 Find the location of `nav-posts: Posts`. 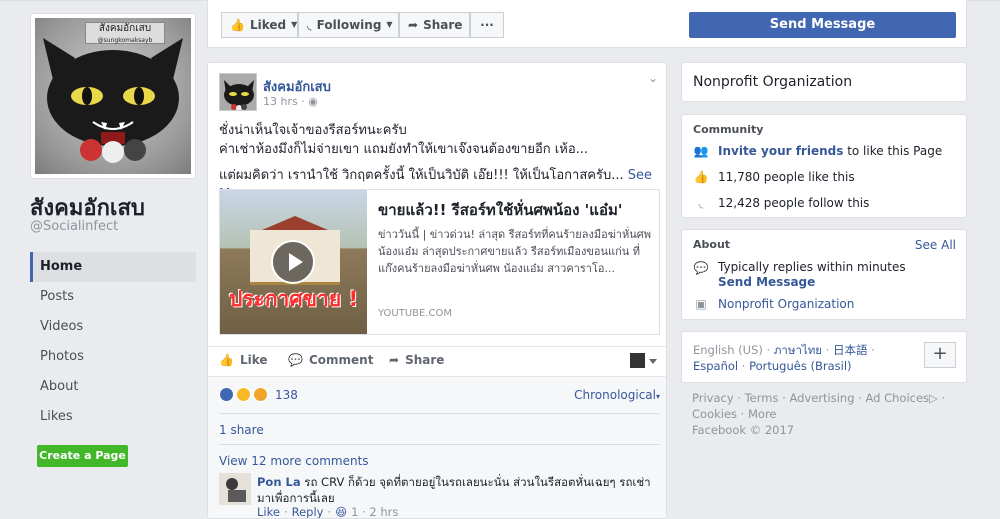

nav-posts: Posts is located at coordinates (113, 297).